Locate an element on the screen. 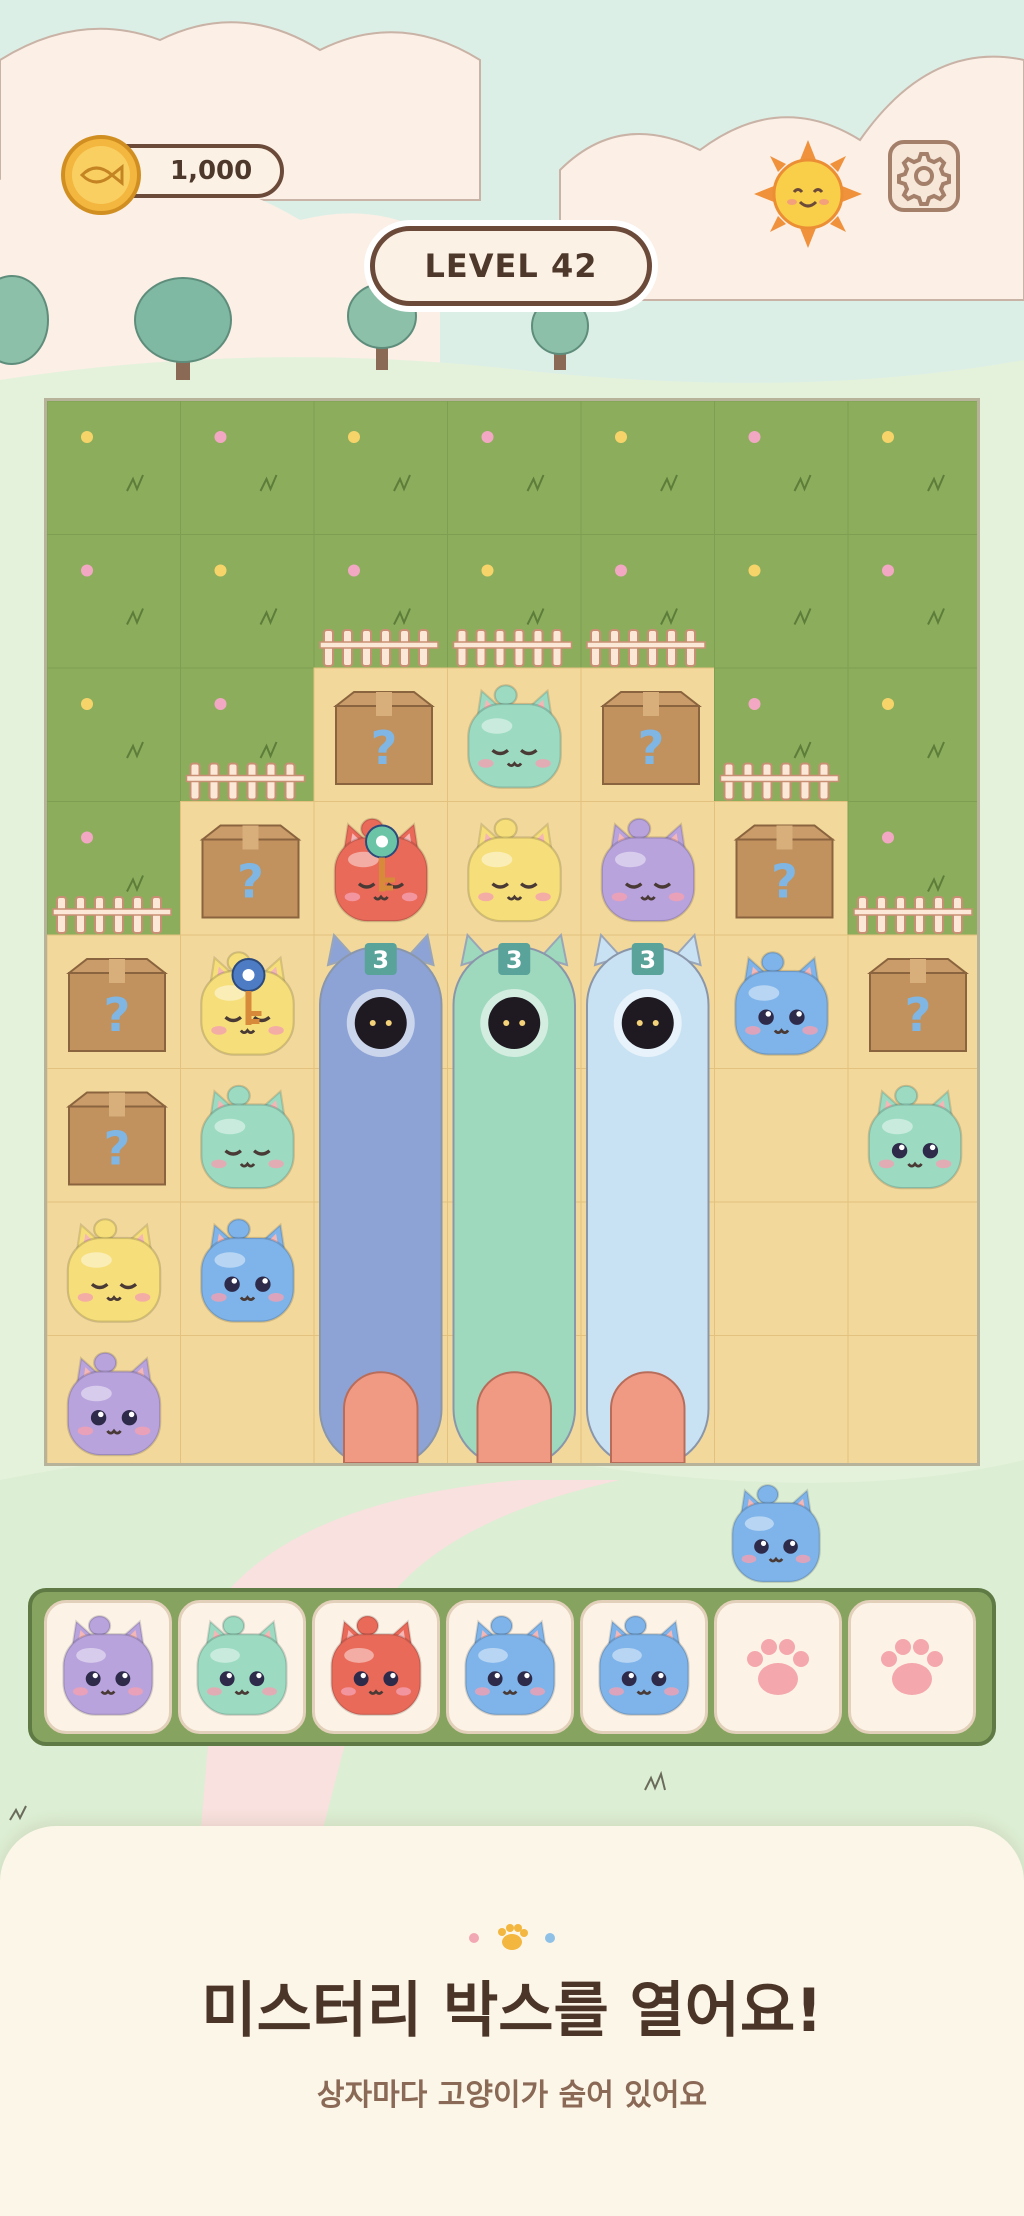  level-label: LEVEL 42 is located at coordinates (511, 266).